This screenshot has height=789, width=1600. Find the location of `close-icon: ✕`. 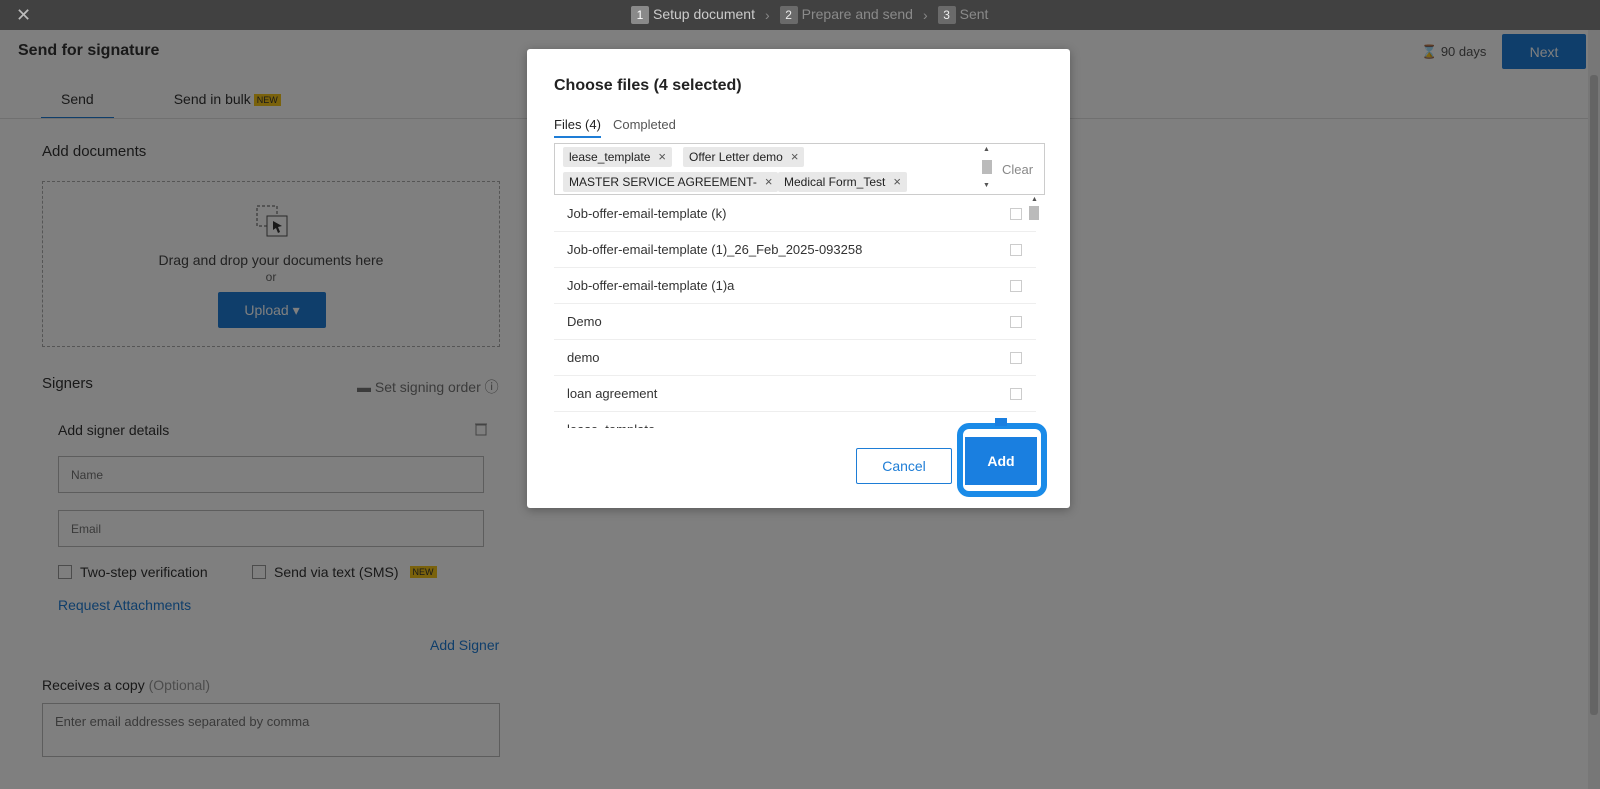

close-icon: ✕ is located at coordinates (23, 15).